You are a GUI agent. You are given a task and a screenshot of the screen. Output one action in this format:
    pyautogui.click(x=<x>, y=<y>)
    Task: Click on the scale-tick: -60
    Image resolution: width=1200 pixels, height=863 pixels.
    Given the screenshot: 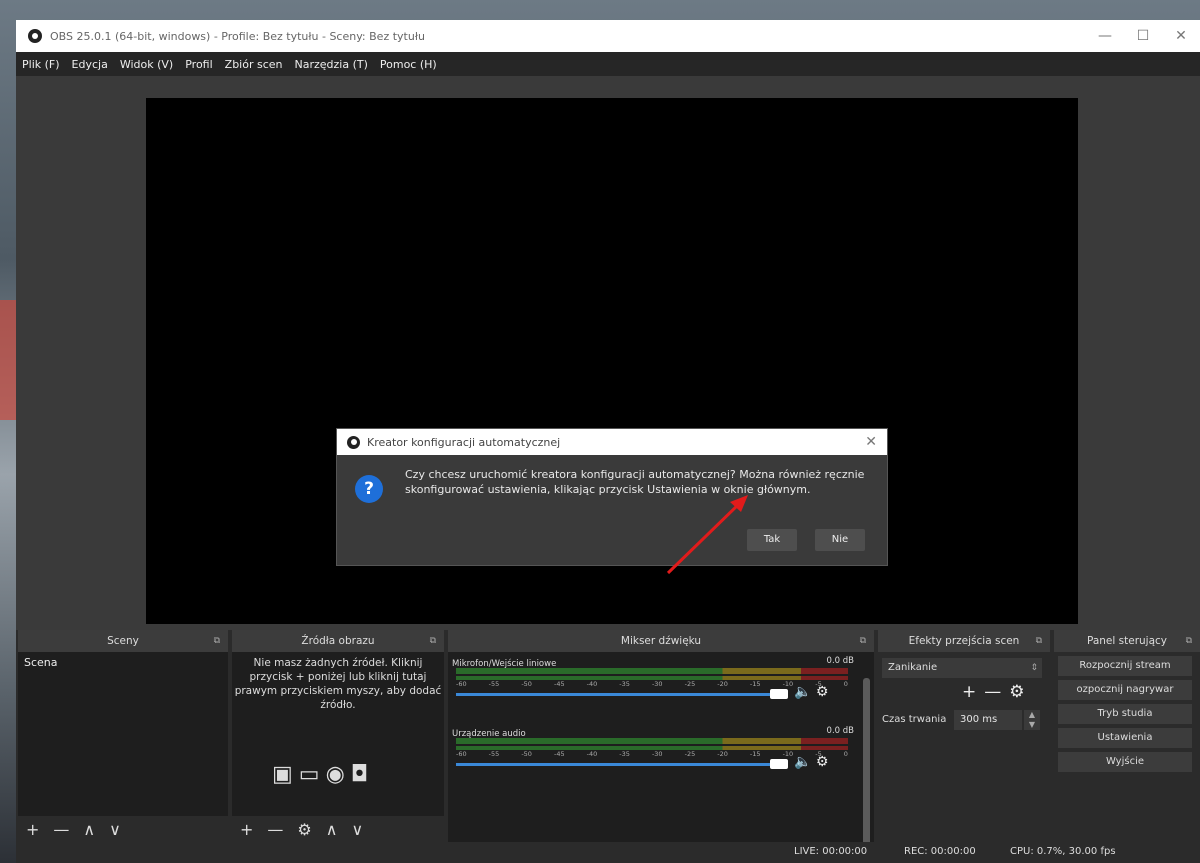 What is the action you would take?
    pyautogui.click(x=461, y=684)
    